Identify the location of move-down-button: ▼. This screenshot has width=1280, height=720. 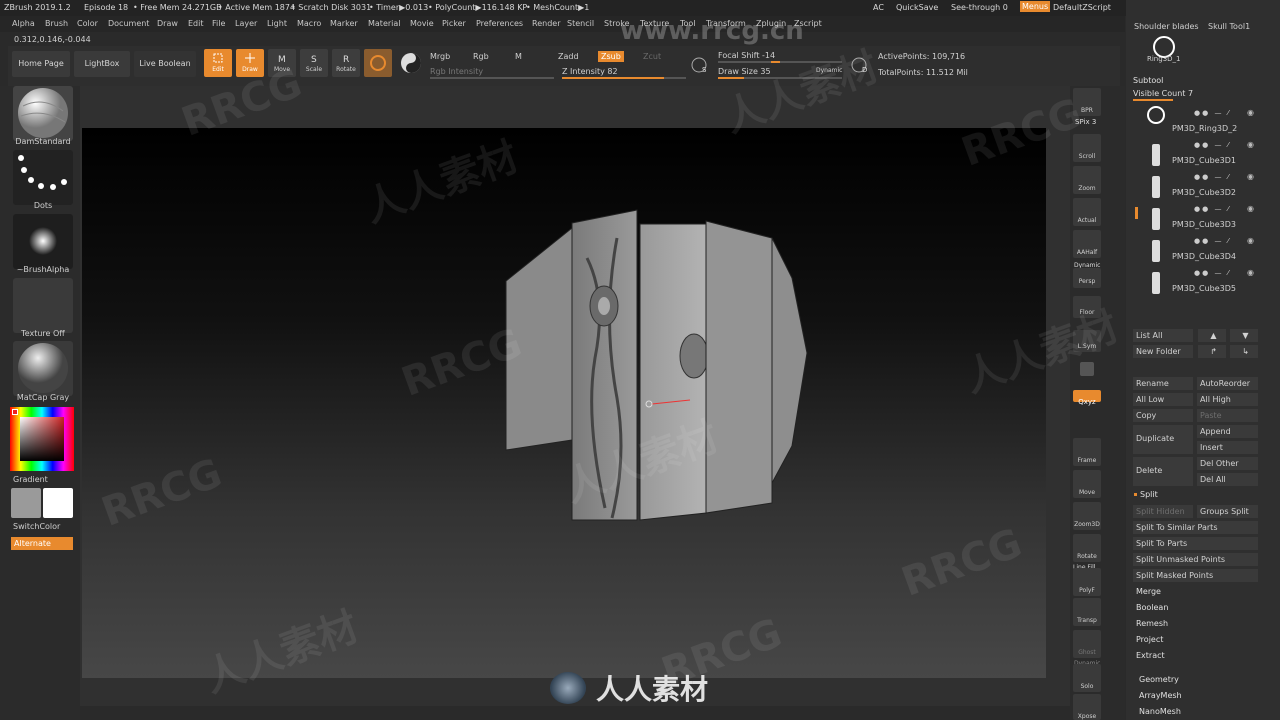
(1244, 335).